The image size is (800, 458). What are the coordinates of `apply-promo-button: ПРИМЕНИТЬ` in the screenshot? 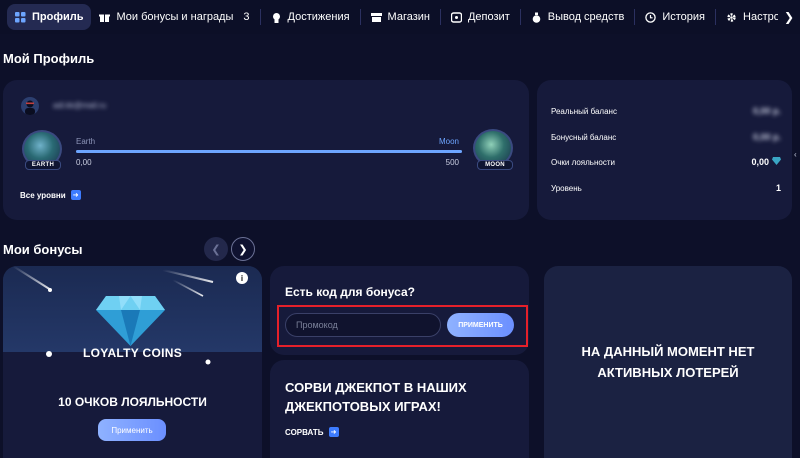 It's located at (480, 325).